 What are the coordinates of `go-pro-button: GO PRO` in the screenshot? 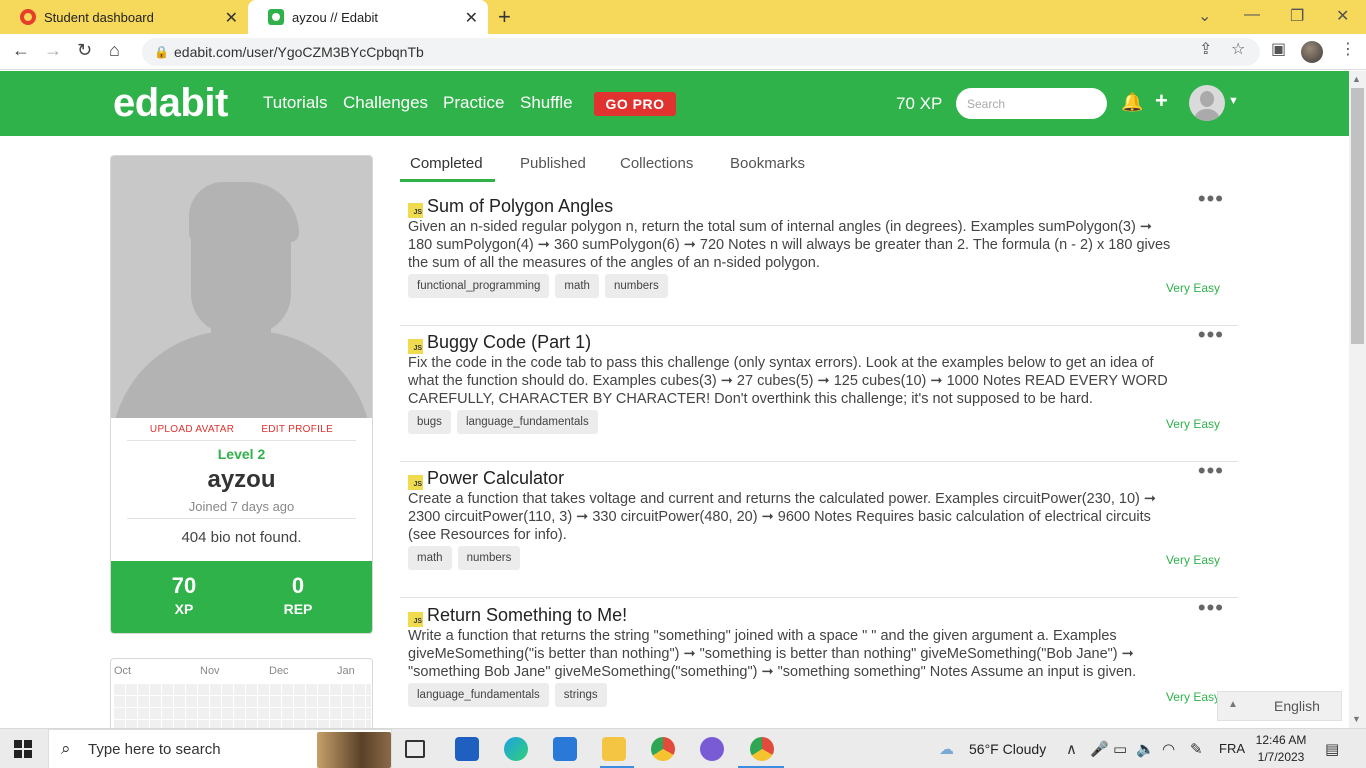 It's located at (635, 104).